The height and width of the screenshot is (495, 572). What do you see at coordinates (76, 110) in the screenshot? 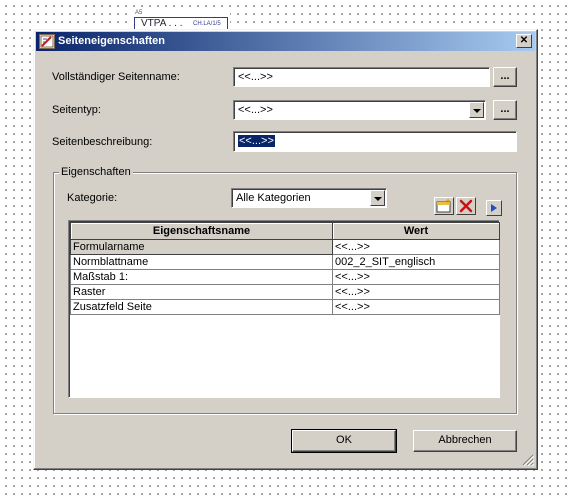
I see `page-type-label: Seitentyp:` at bounding box center [76, 110].